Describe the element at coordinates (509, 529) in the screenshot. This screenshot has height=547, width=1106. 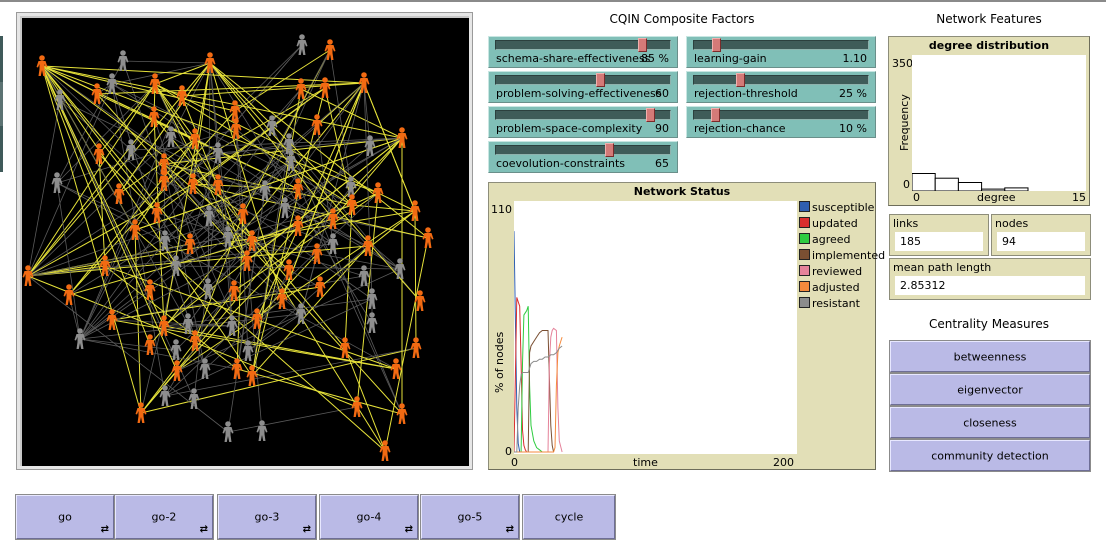
I see `forever-icon: ⇄` at that location.